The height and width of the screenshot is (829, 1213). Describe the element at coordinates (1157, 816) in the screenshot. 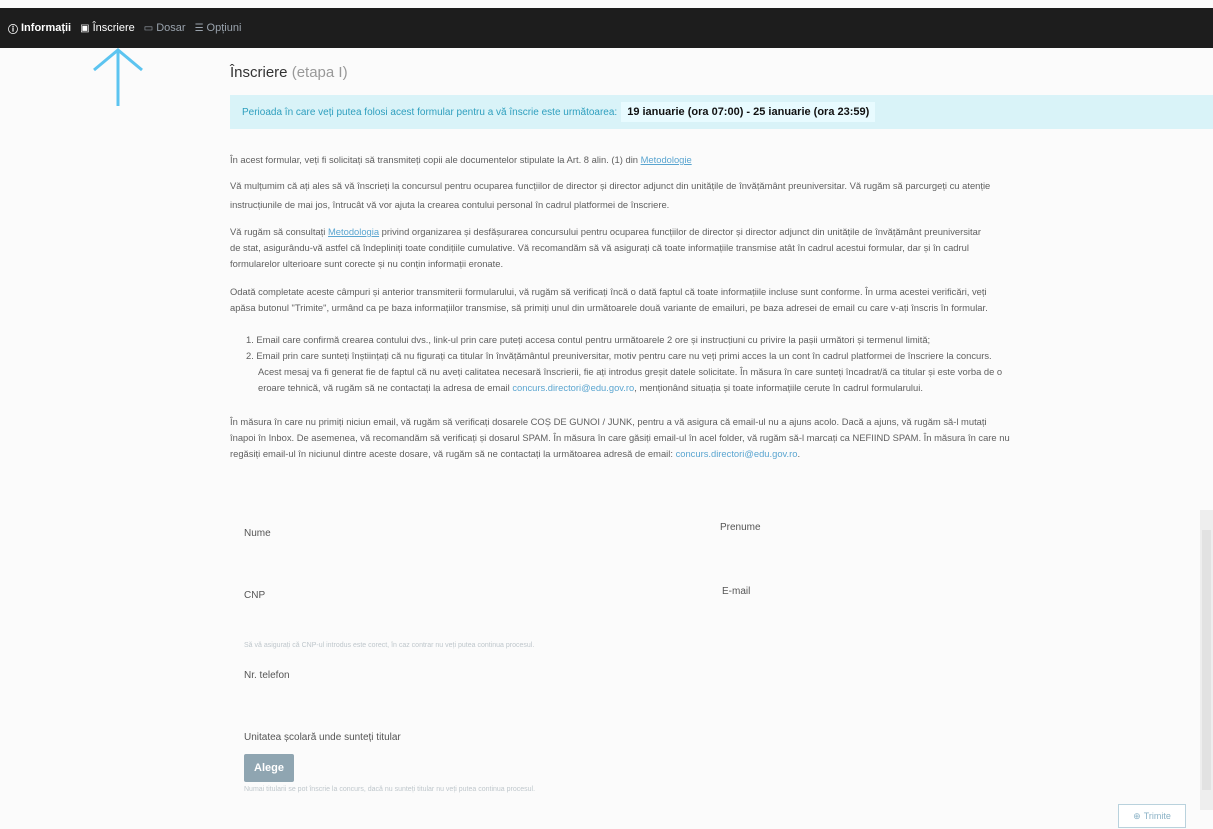

I see `trimite-label: Trimite` at that location.